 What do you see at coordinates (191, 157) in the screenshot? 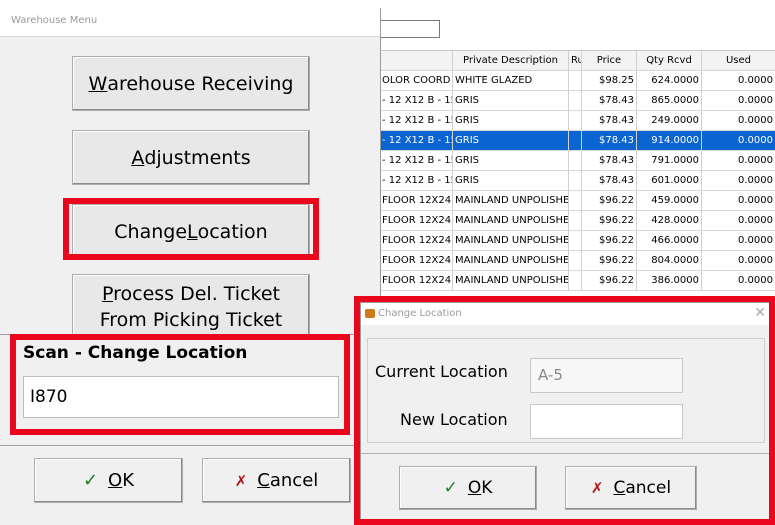
I see `adjustments-button: Adjustments` at bounding box center [191, 157].